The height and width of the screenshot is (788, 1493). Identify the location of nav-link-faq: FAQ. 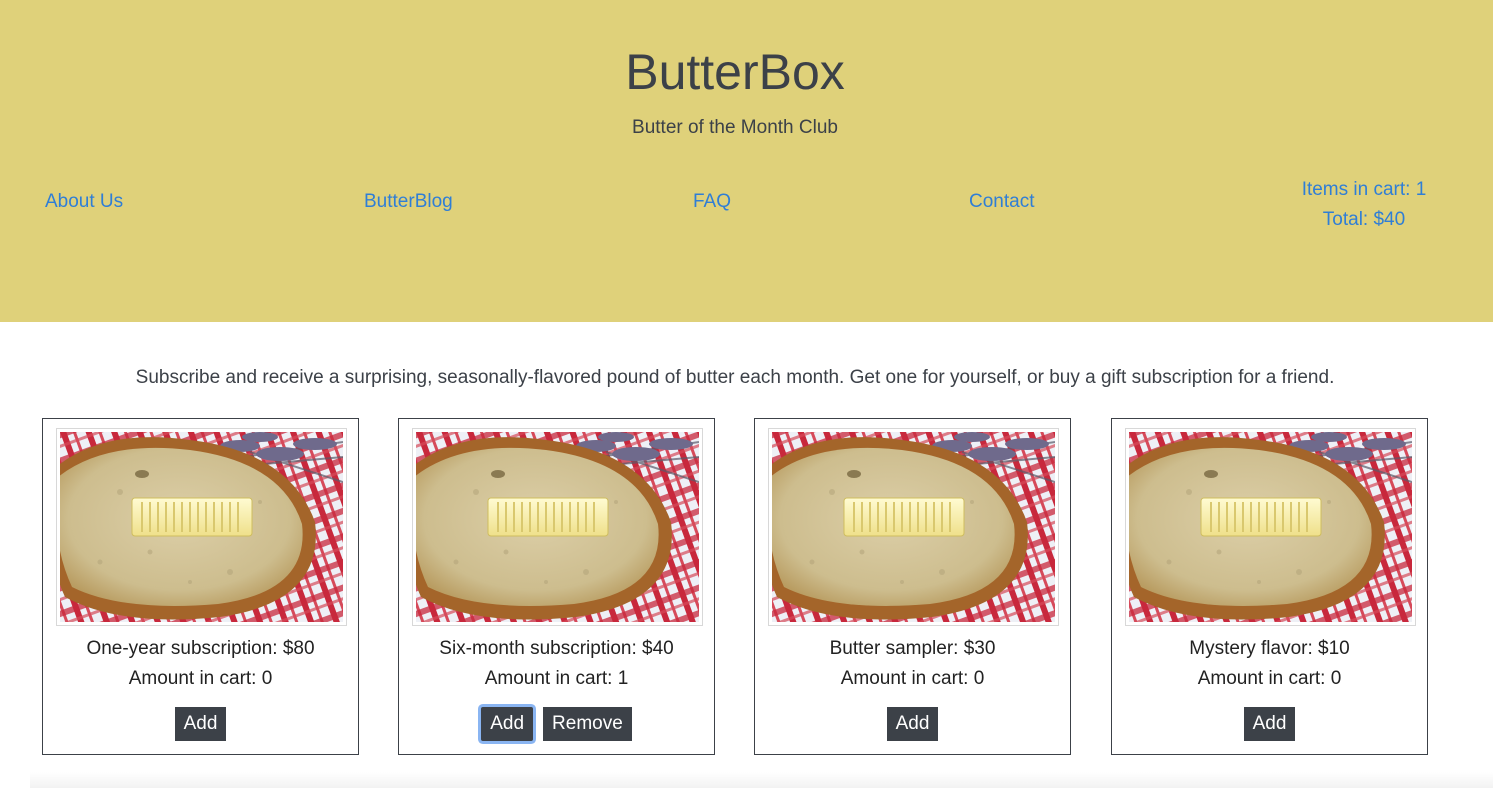
(712, 202).